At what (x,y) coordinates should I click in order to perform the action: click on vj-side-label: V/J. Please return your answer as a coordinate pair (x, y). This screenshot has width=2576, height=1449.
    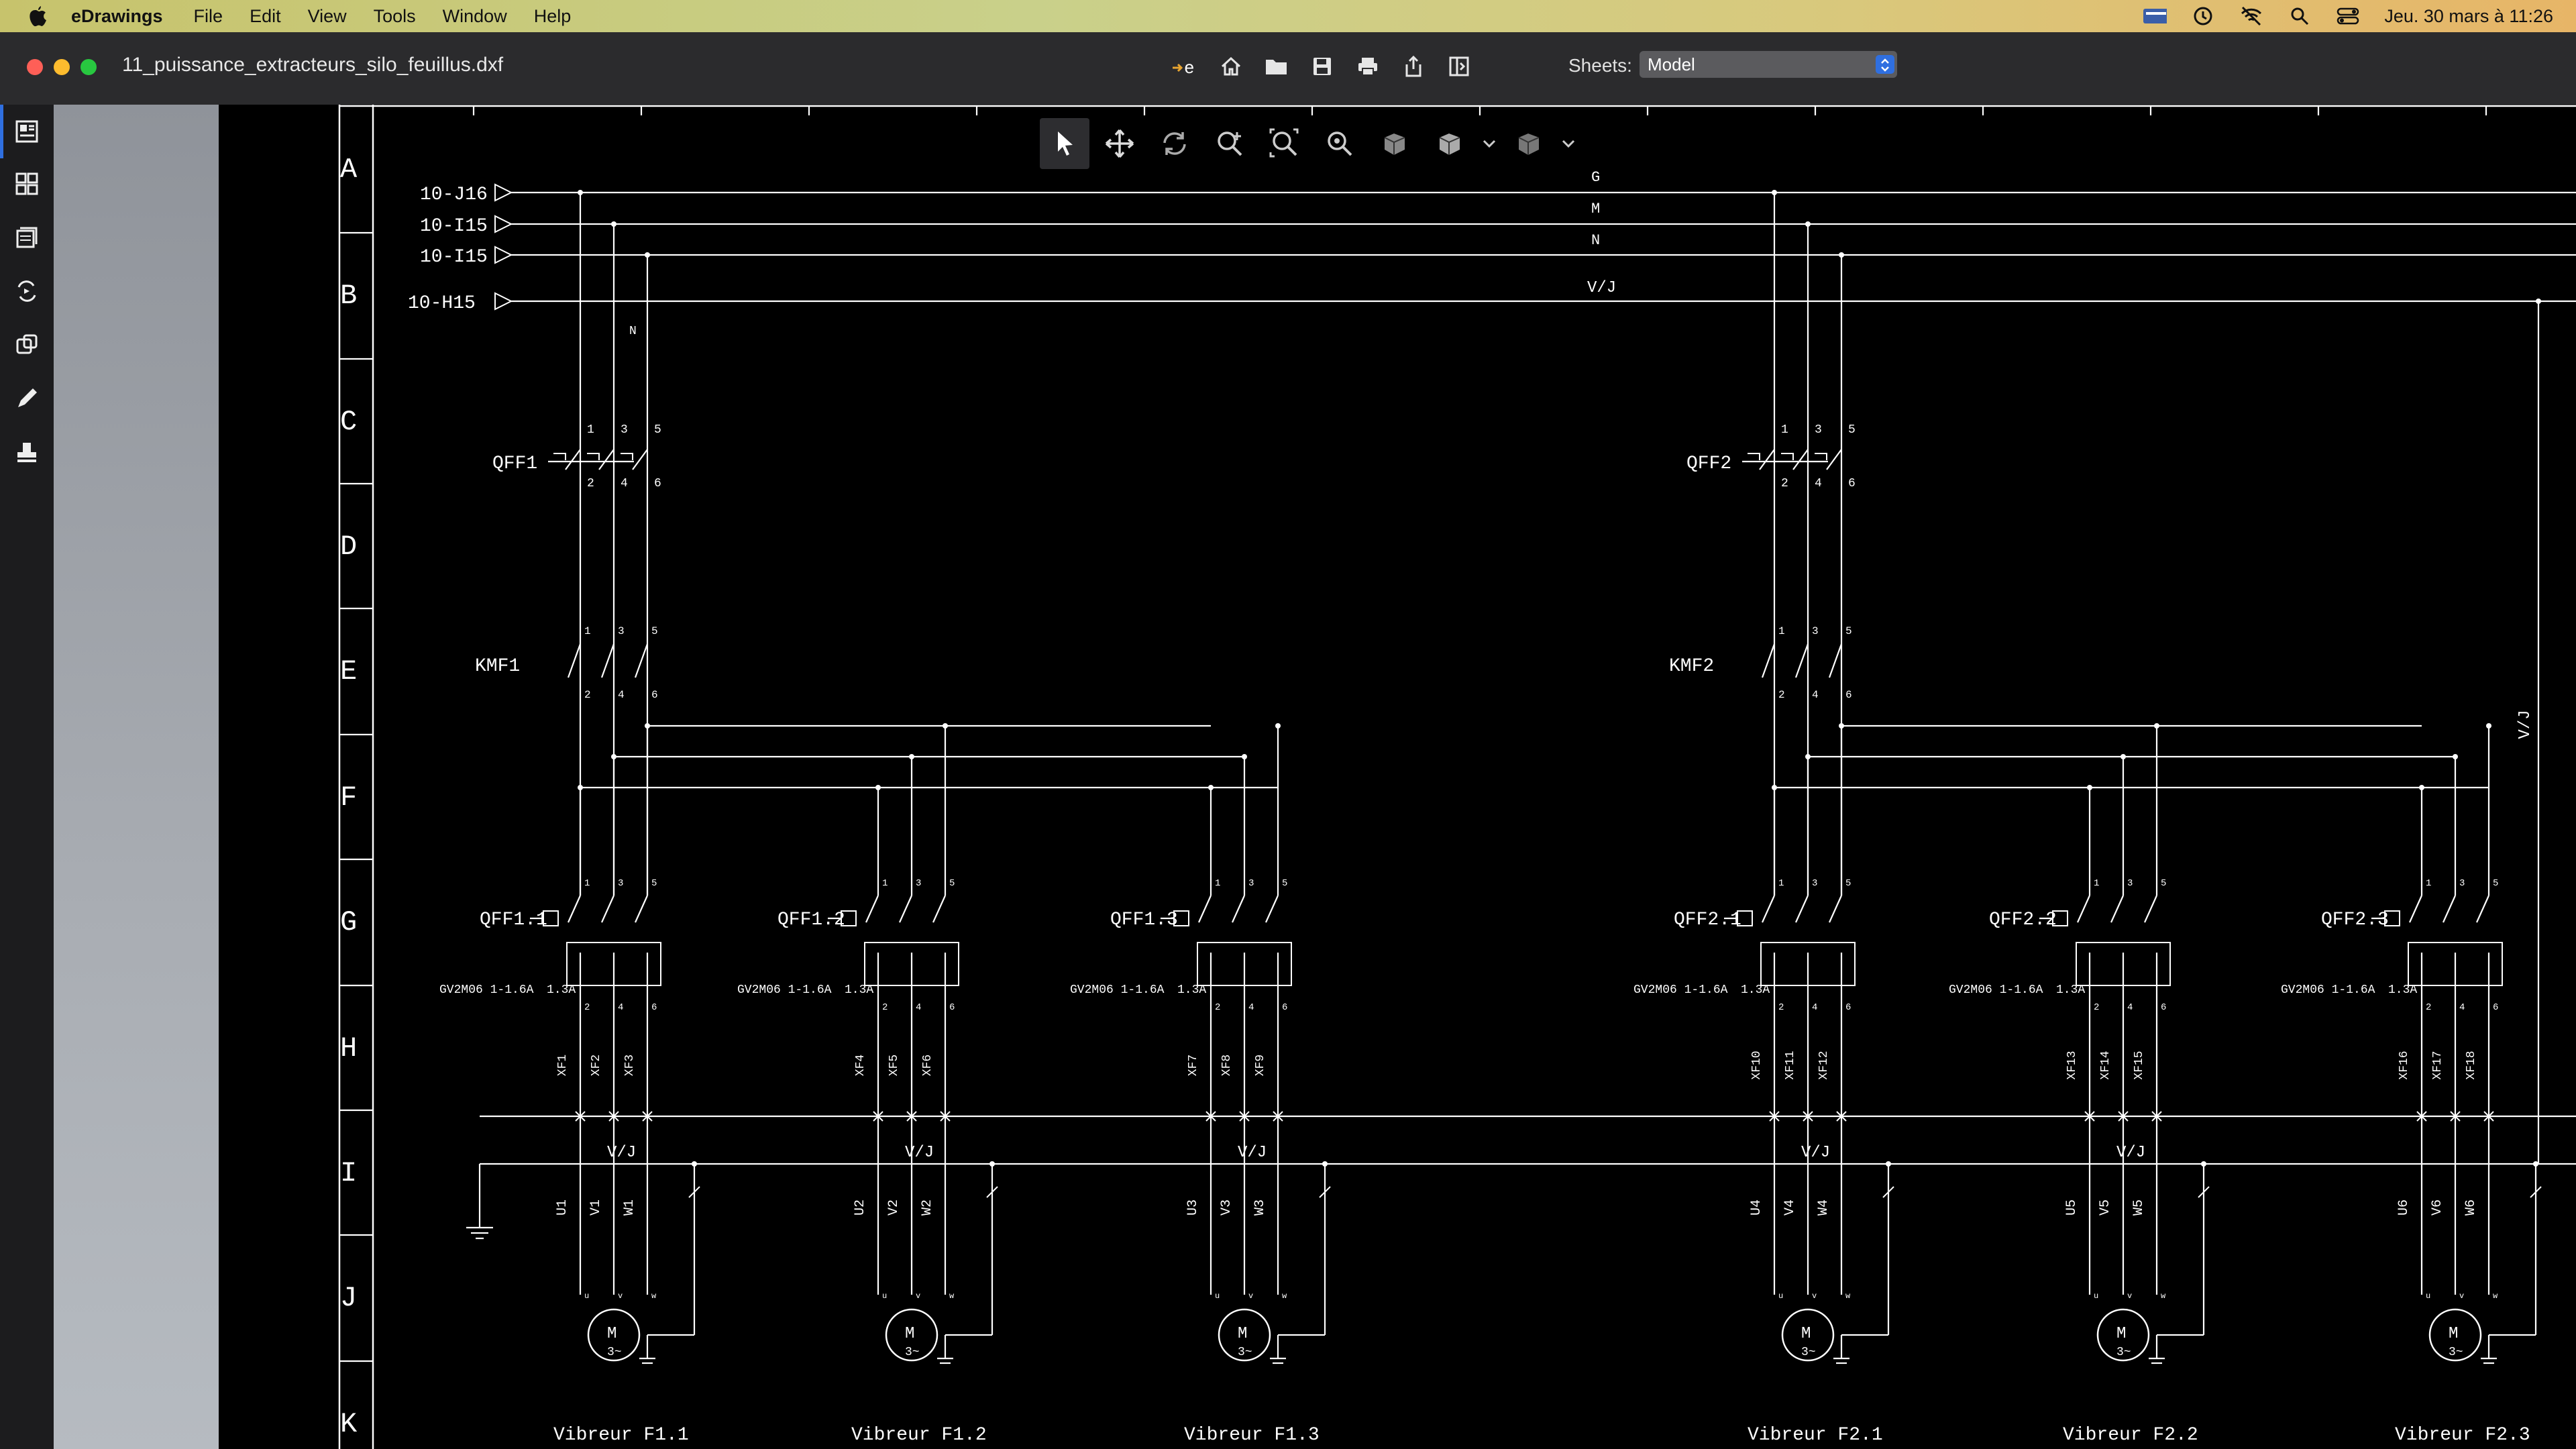
    Looking at the image, I should click on (2525, 724).